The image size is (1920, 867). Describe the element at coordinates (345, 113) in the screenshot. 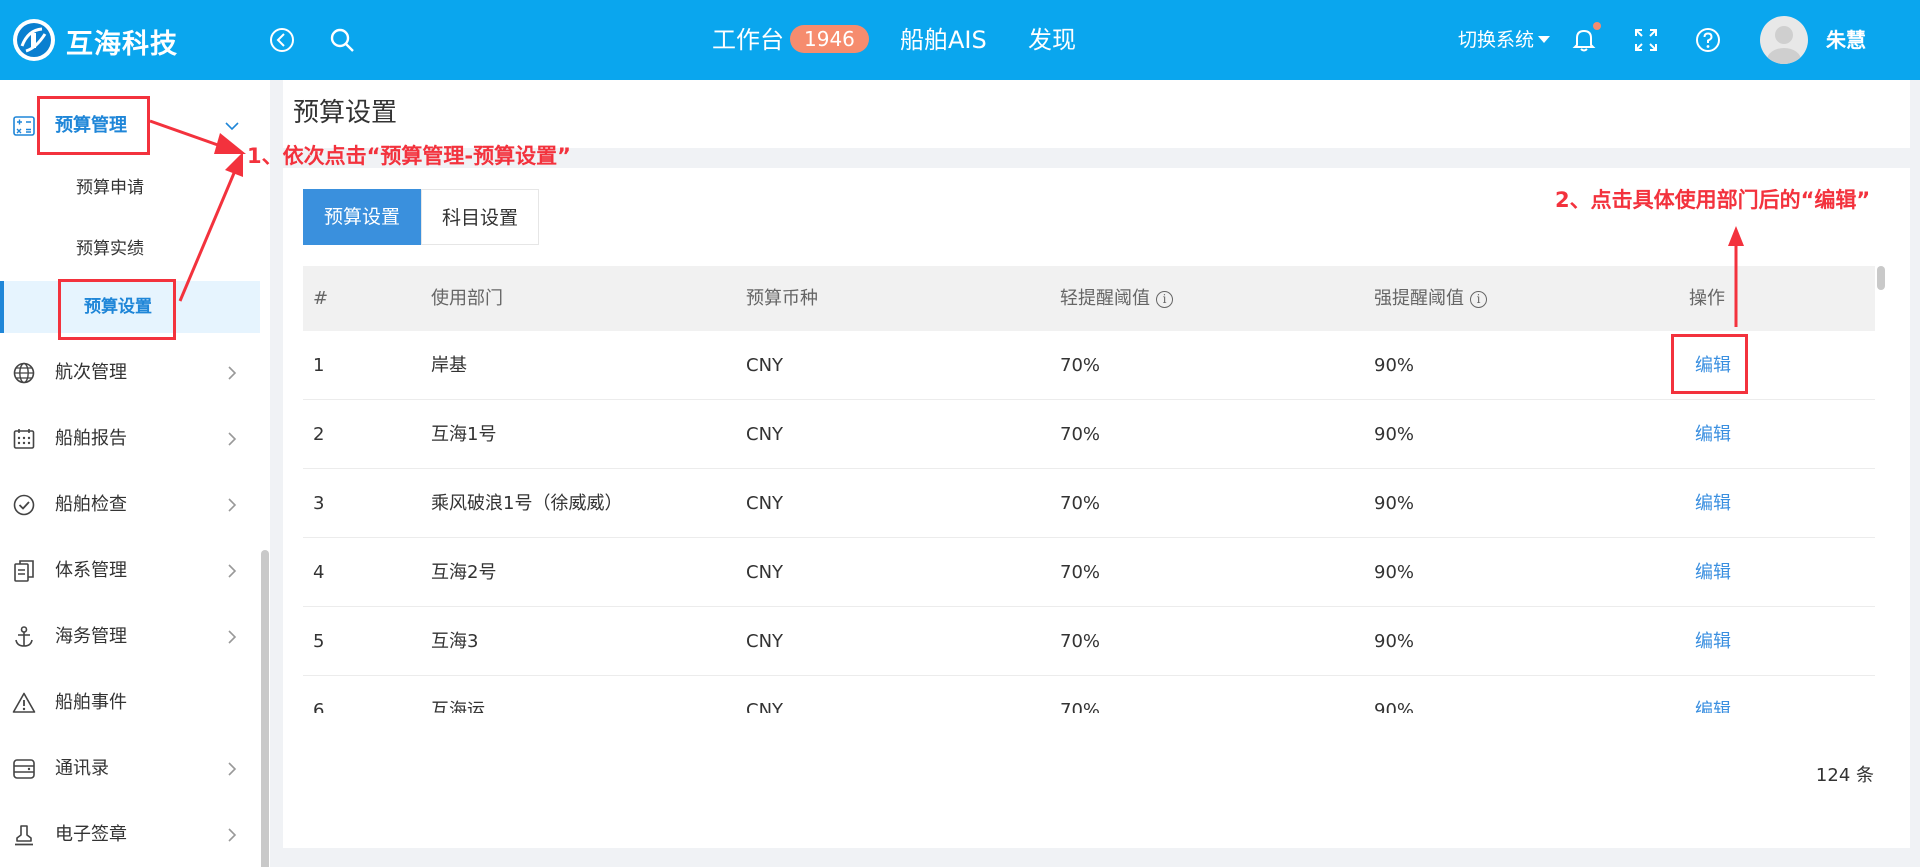

I see `page-title: 预算设置` at that location.